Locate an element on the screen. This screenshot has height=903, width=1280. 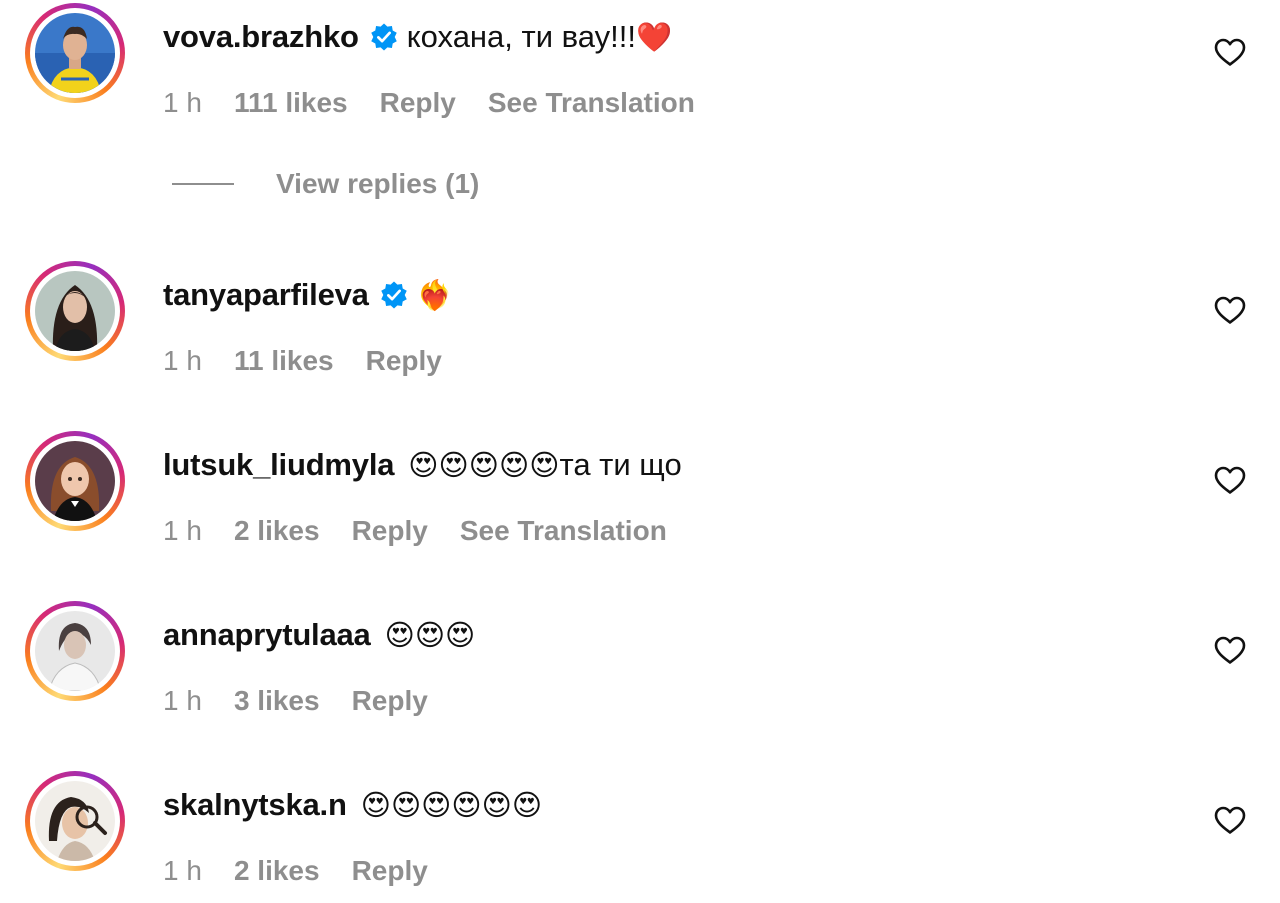
comment-meta: 1 h 111 likes Reply See Translation is located at coordinates (429, 103).